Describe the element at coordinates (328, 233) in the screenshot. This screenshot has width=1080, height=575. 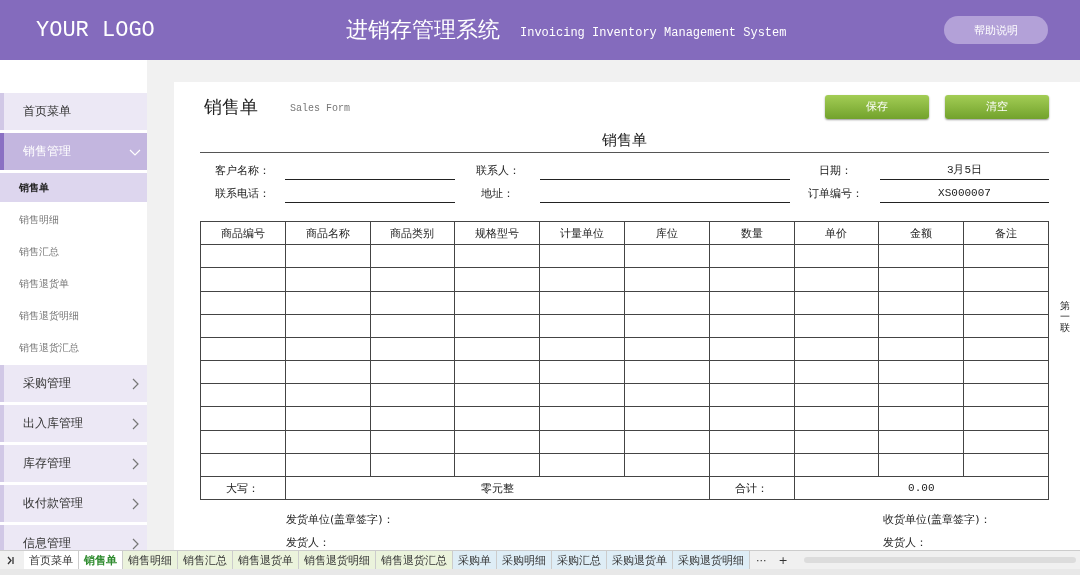
I see `column-header: 商品名称` at that location.